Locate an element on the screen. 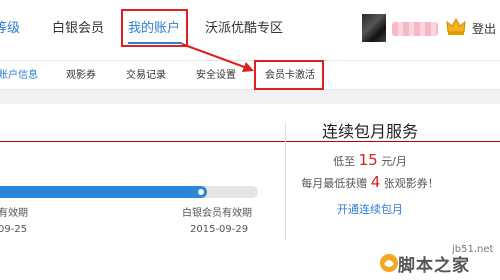 Image resolution: width=500 pixels, height=280 pixels. bonus-suffix: 张观影券！ is located at coordinates (411, 183).